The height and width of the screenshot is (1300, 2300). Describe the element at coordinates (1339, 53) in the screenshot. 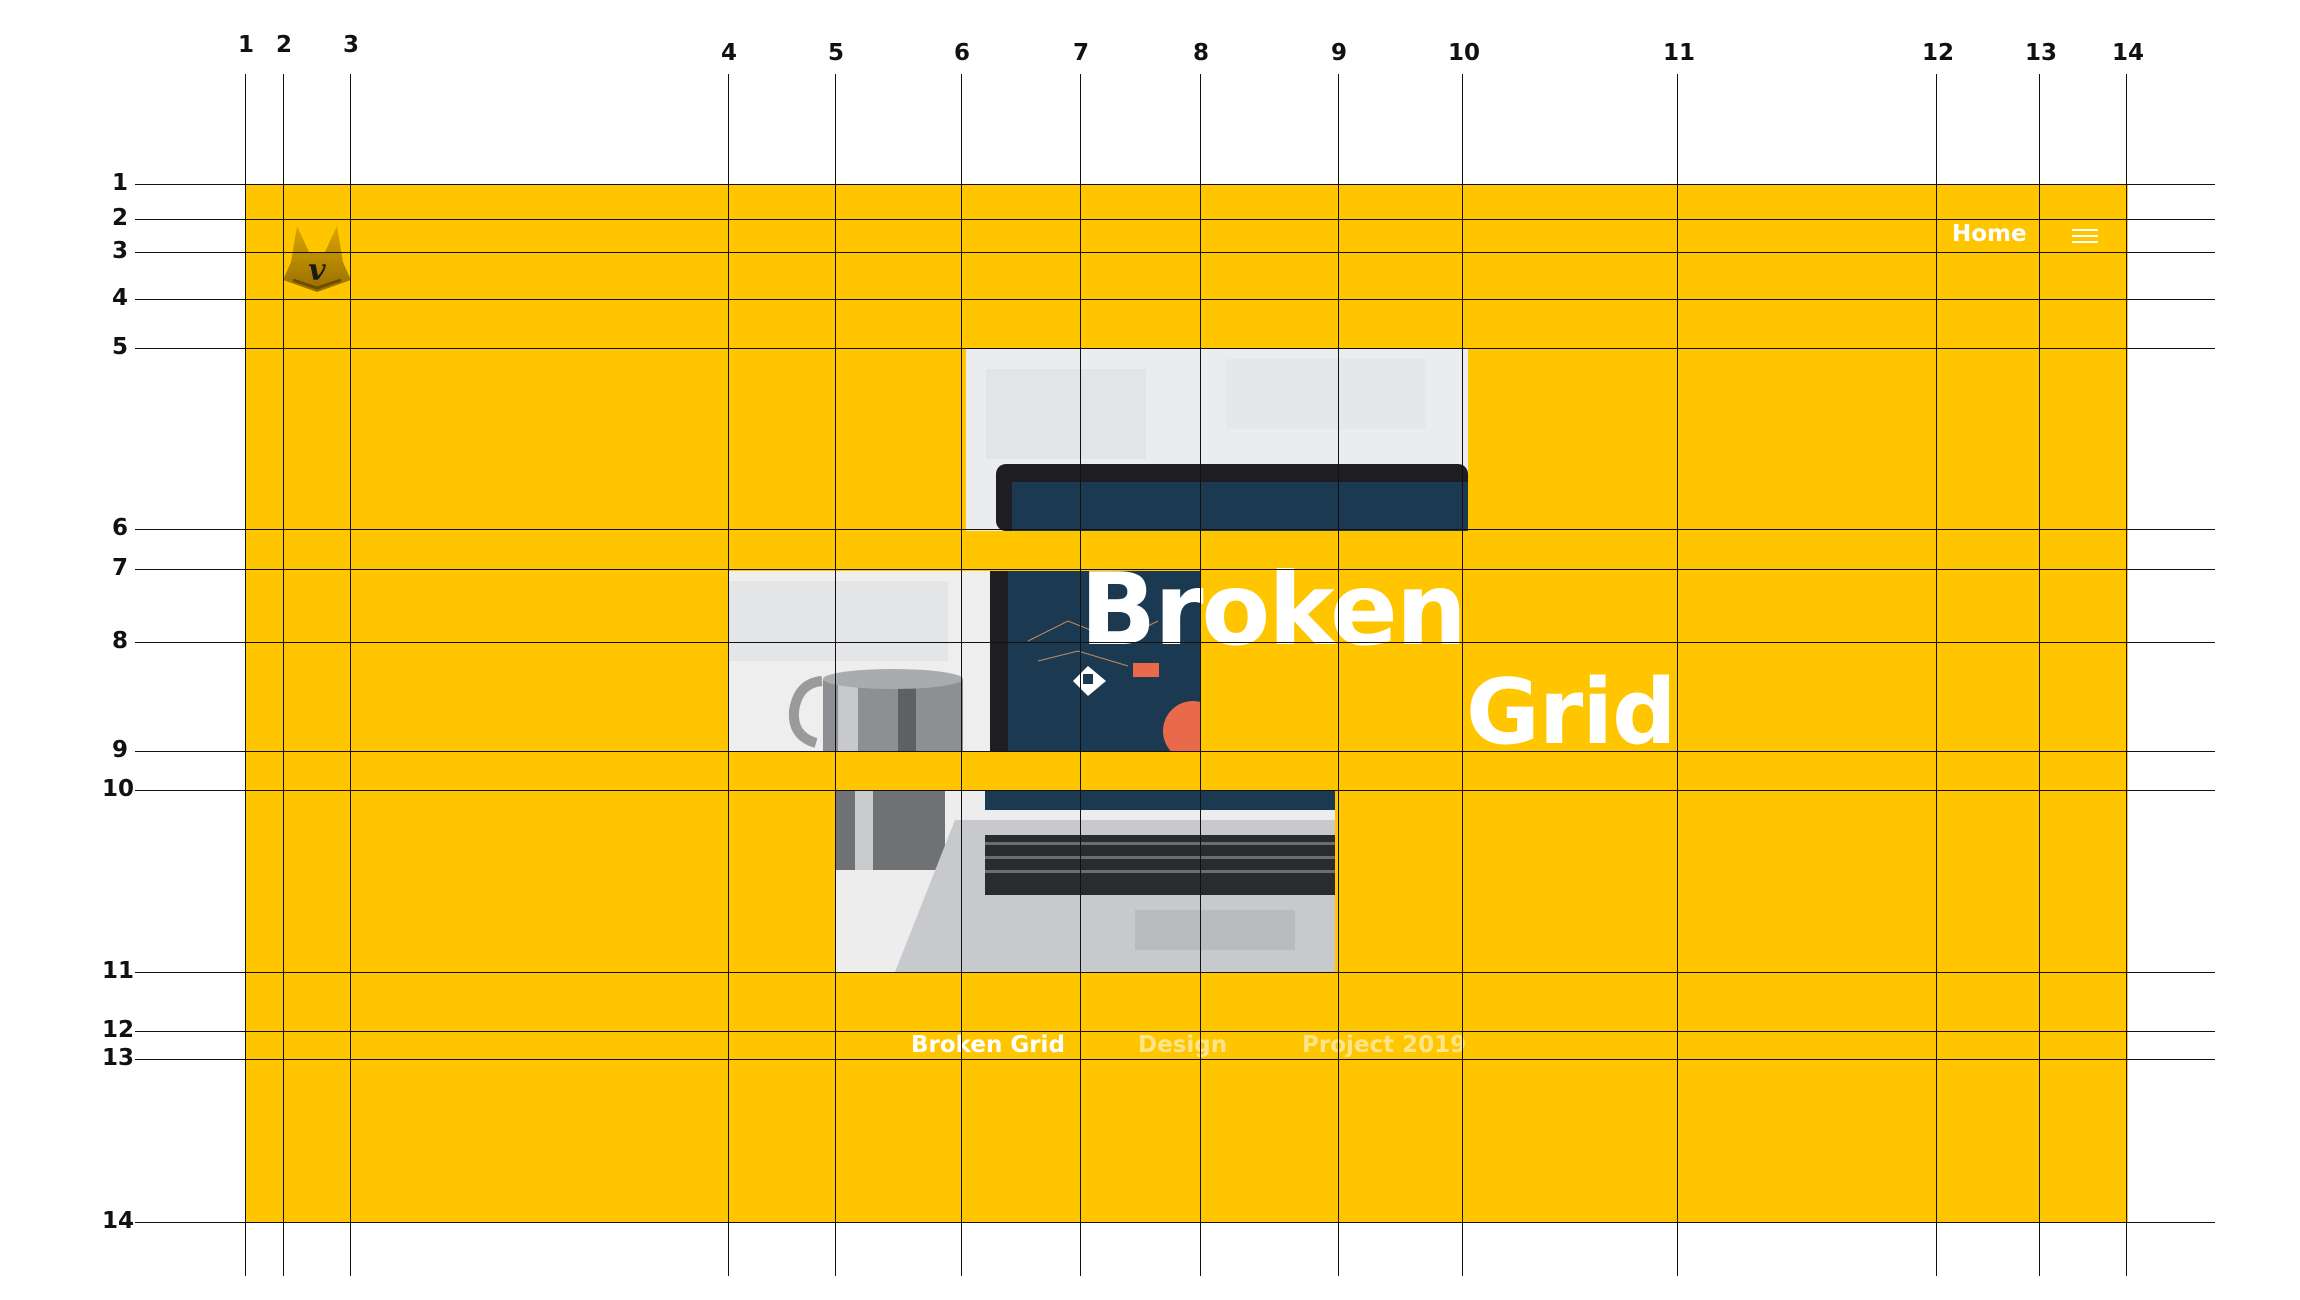

I see `grid-column-label: 9` at that location.